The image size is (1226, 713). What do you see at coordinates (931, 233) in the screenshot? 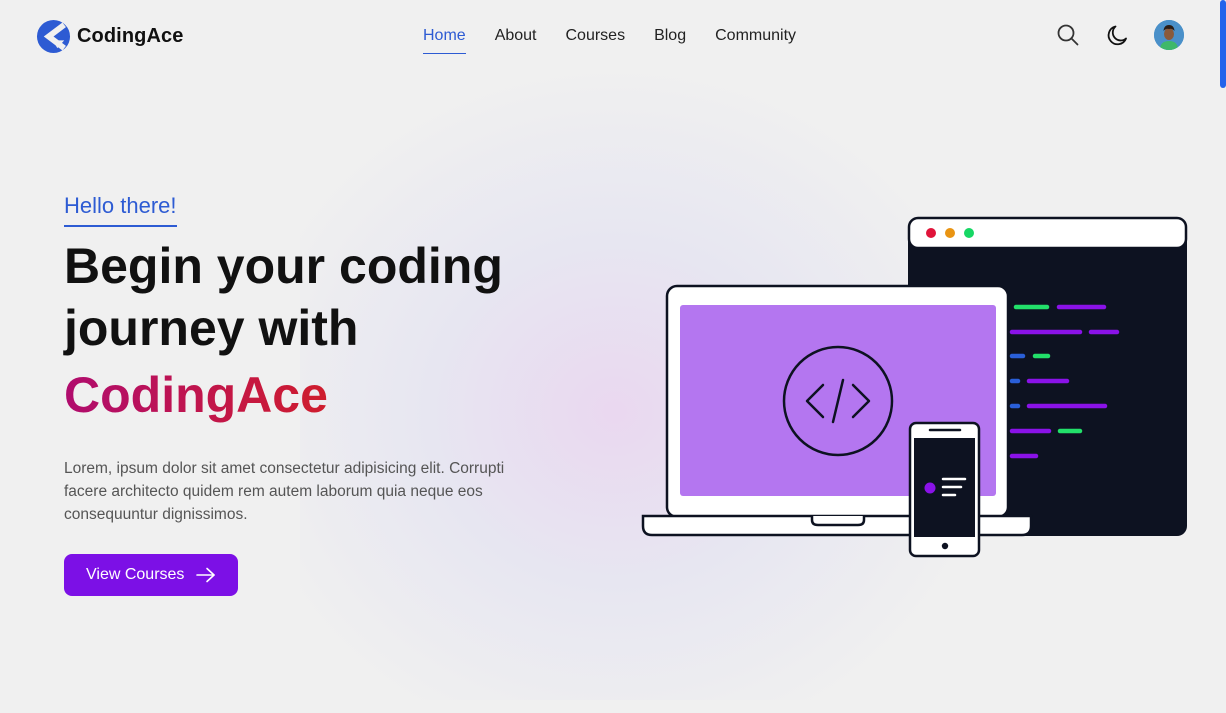
I see `window-close-dot` at bounding box center [931, 233].